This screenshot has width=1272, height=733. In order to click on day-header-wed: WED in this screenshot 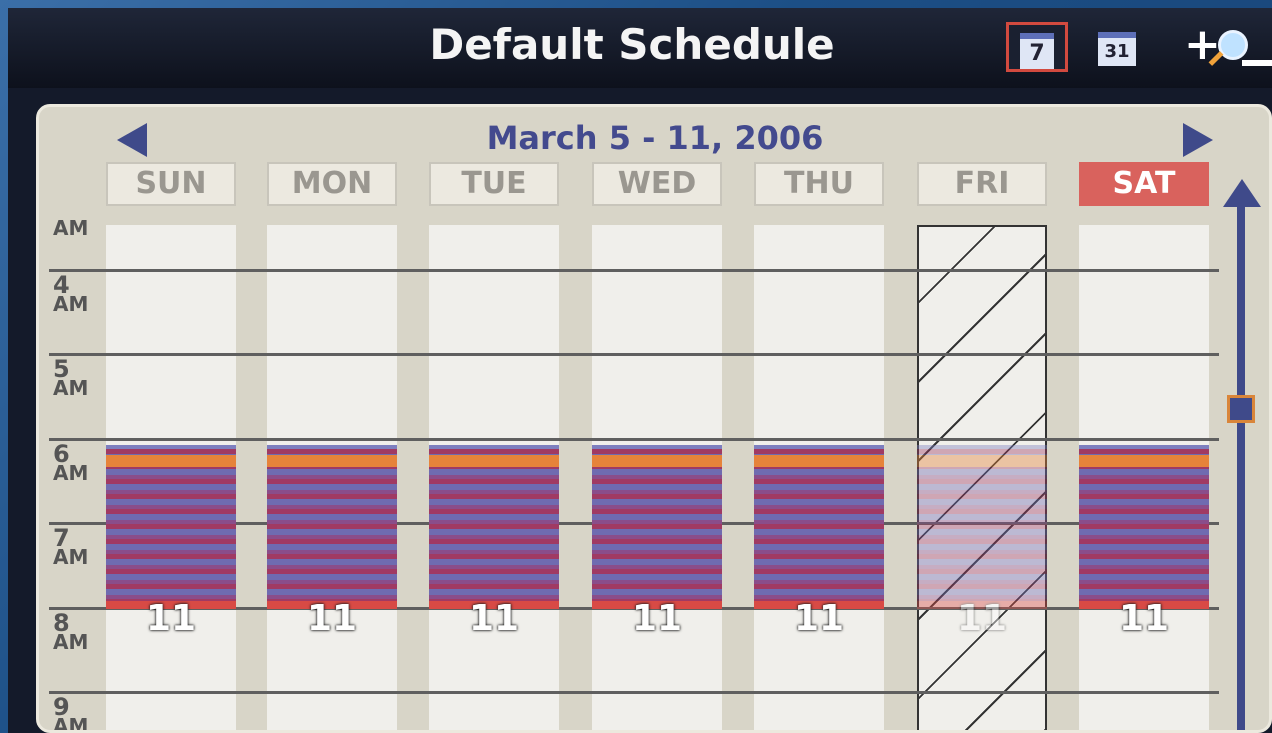, I will do `click(657, 184)`.